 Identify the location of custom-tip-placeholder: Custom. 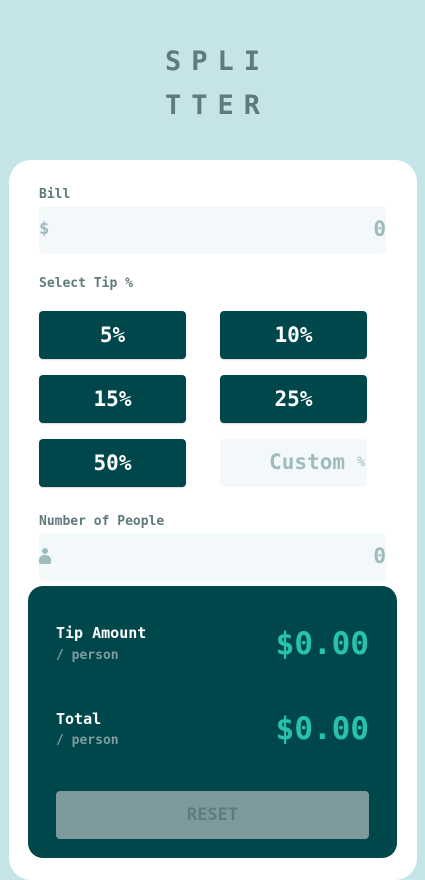
(307, 462).